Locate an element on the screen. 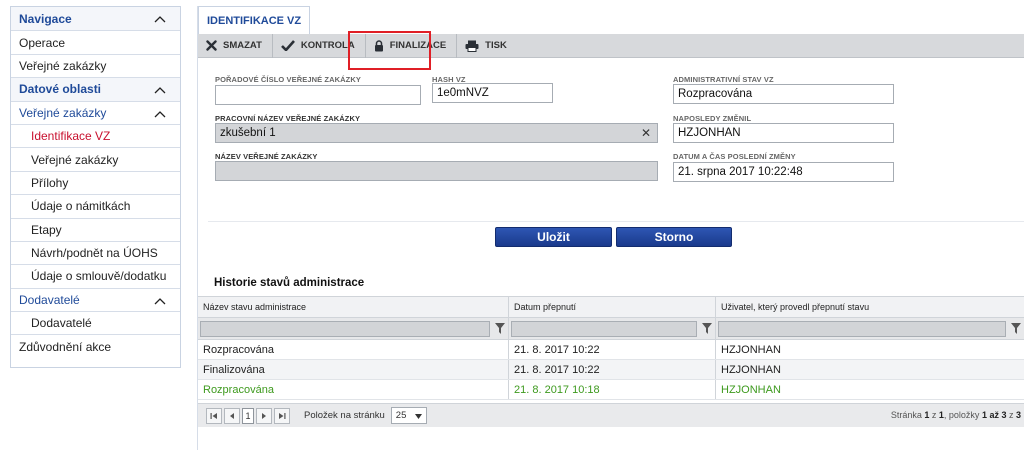 This screenshot has width=1024, height=468. sidebar-item-label: Údaje o námitkách is located at coordinates (81, 206).